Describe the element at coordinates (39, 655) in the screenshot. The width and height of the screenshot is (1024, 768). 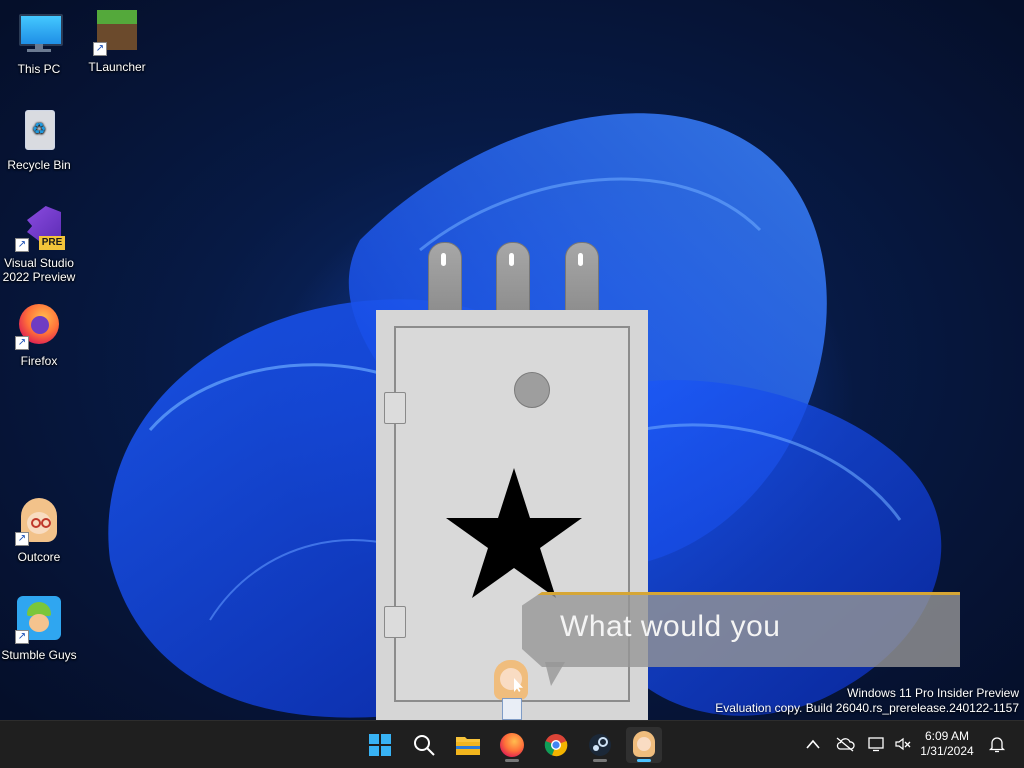
I see `desktop-icon-label: Stumble Guys` at that location.